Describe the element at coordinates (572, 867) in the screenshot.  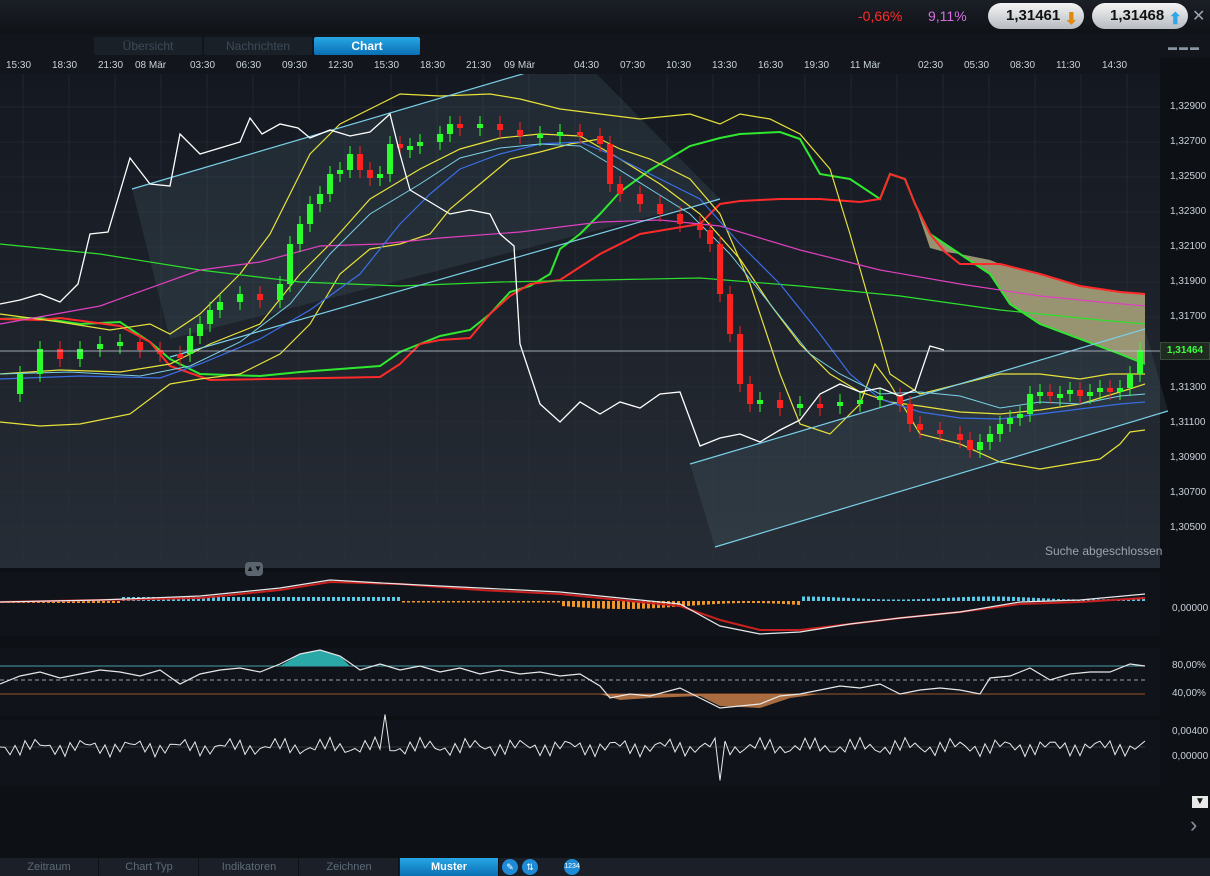
I see `calendar-icon: 1234` at that location.